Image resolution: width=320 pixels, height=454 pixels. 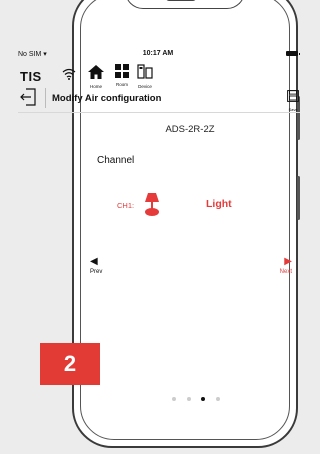 I want to click on channel-label: CH1:, so click(x=126, y=205).